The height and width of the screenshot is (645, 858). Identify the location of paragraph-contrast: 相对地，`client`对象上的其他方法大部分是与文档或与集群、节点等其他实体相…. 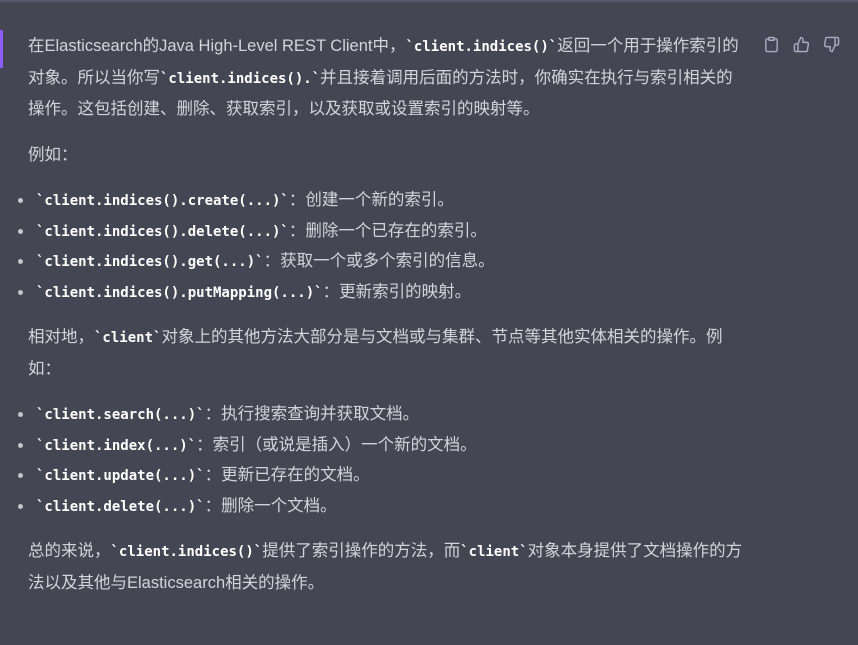
(375, 353).